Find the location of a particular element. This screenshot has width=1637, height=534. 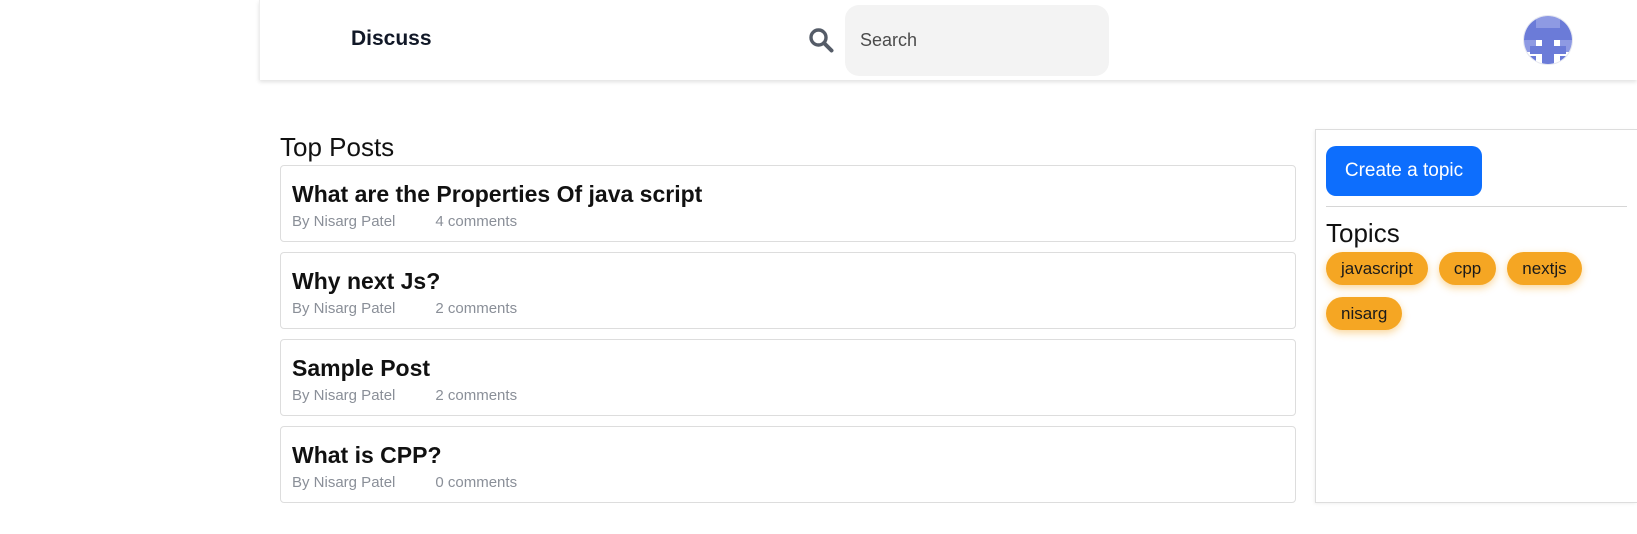

topic-chip-cpp: cpp is located at coordinates (1467, 268).